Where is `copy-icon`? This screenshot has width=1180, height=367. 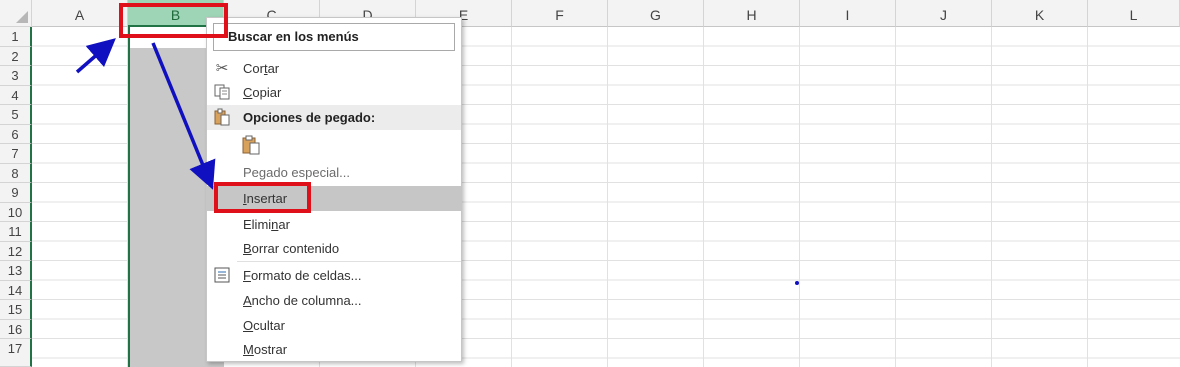 copy-icon is located at coordinates (222, 93).